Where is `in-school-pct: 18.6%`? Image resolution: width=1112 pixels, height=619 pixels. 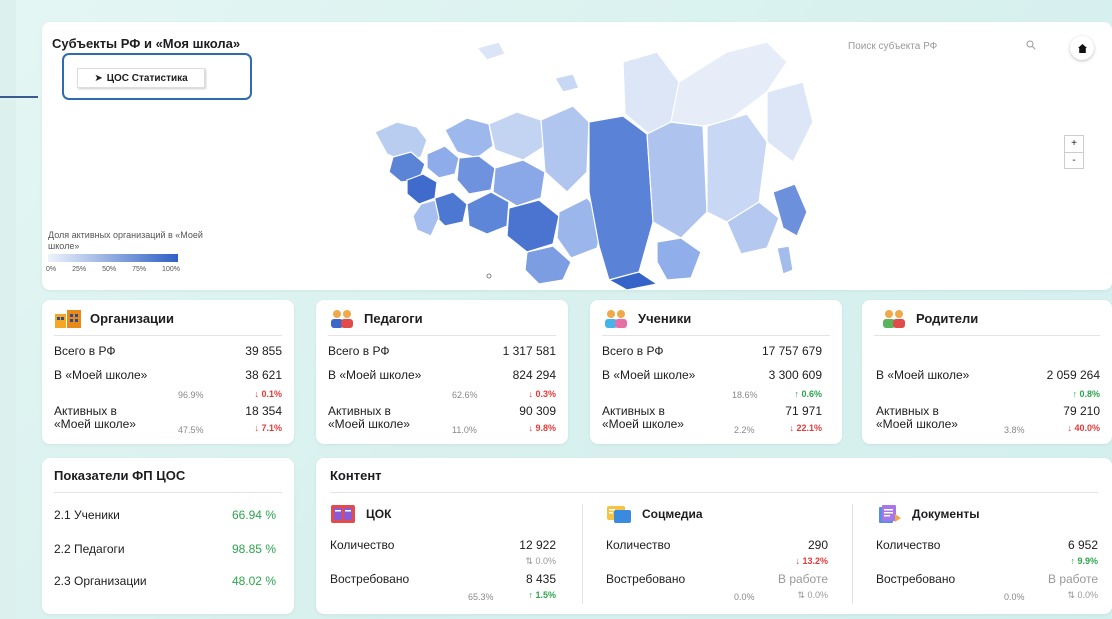
in-school-pct: 18.6% is located at coordinates (745, 395).